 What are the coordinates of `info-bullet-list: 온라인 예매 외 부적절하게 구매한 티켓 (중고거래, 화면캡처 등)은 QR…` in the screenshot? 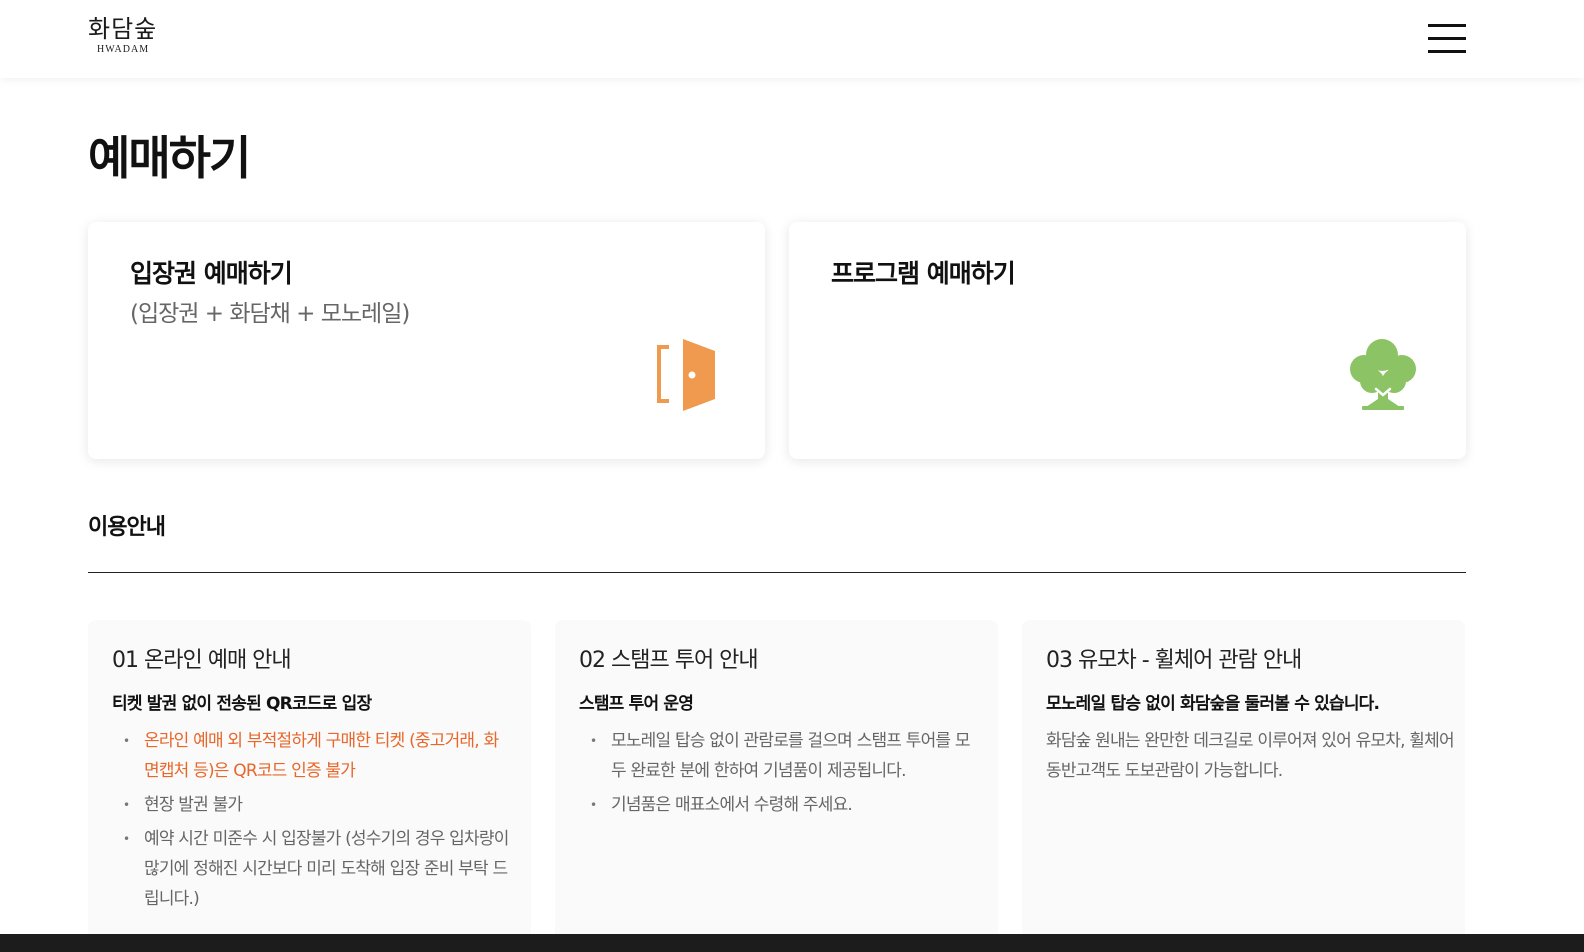 It's located at (312, 822).